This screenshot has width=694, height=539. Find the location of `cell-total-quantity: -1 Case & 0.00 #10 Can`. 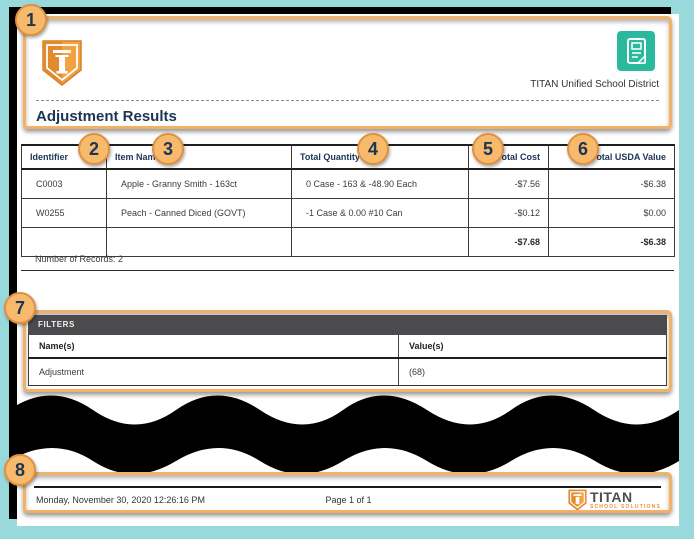

cell-total-quantity: -1 Case & 0.00 #10 Can is located at coordinates (380, 212).